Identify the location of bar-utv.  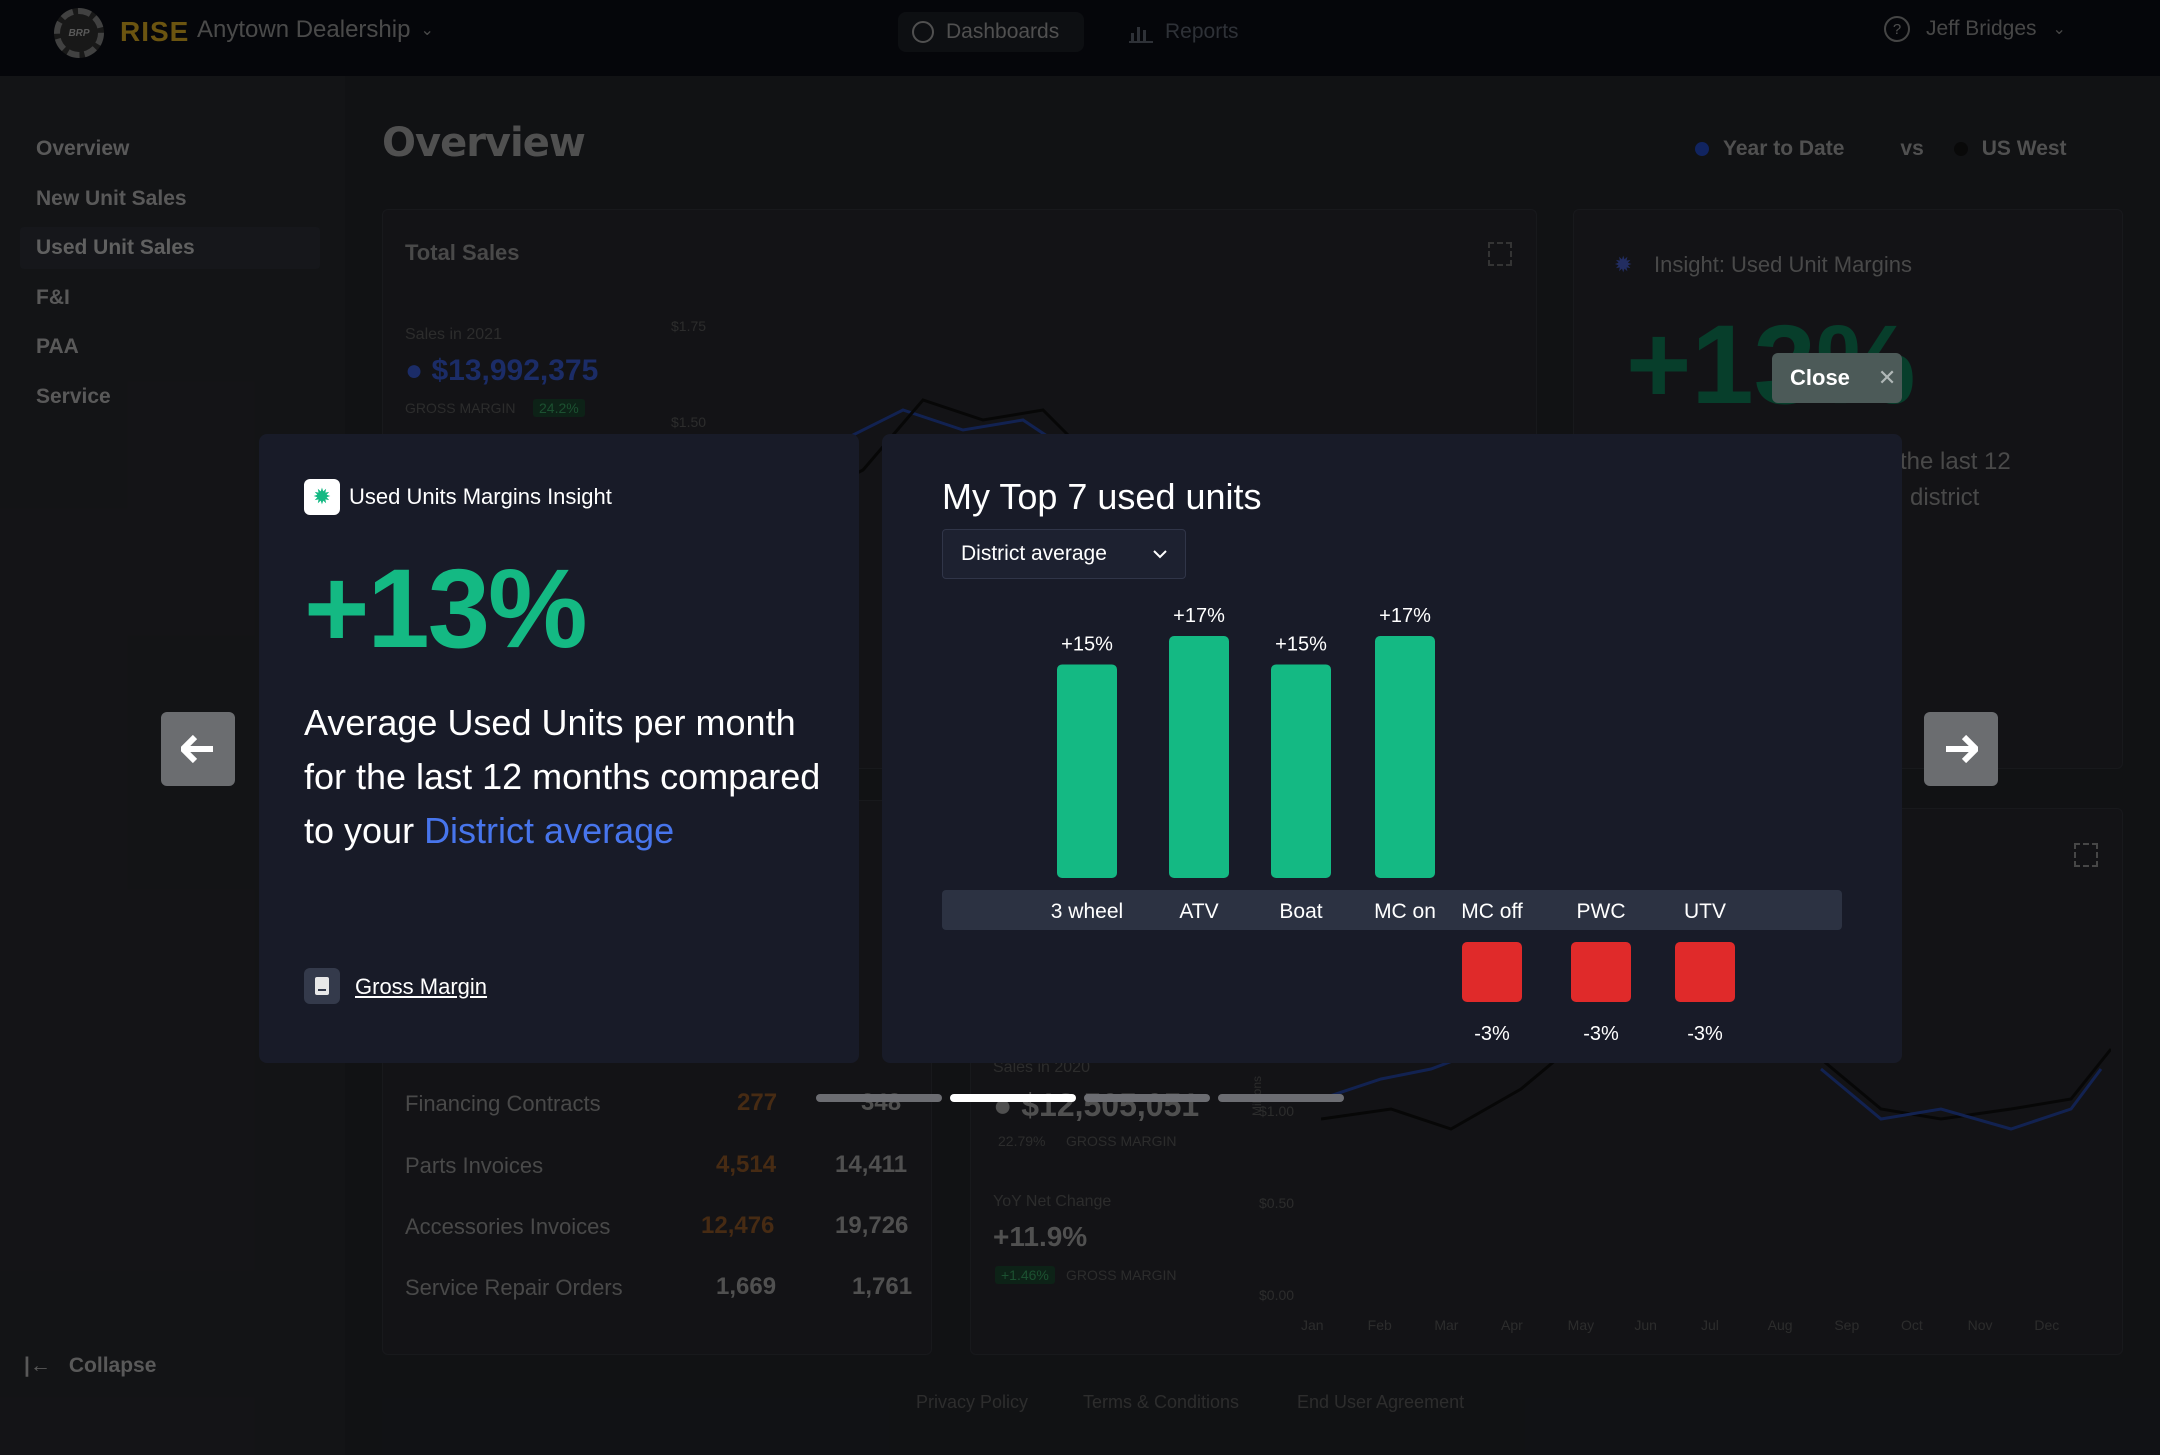
(1705, 972).